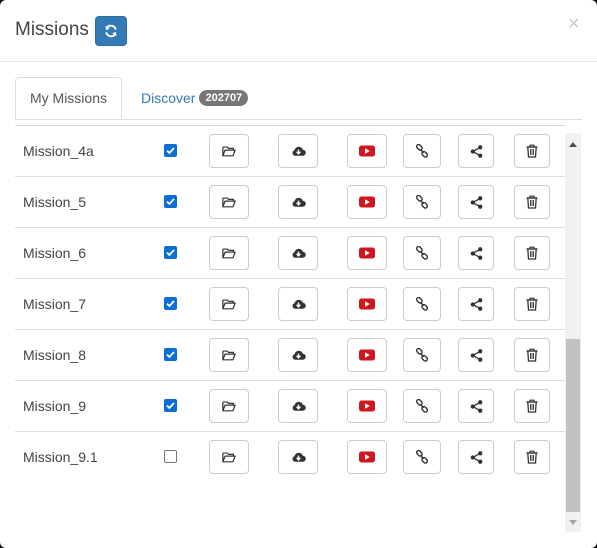 The width and height of the screenshot is (597, 548). Describe the element at coordinates (574, 24) in the screenshot. I see `close-button: ×` at that location.